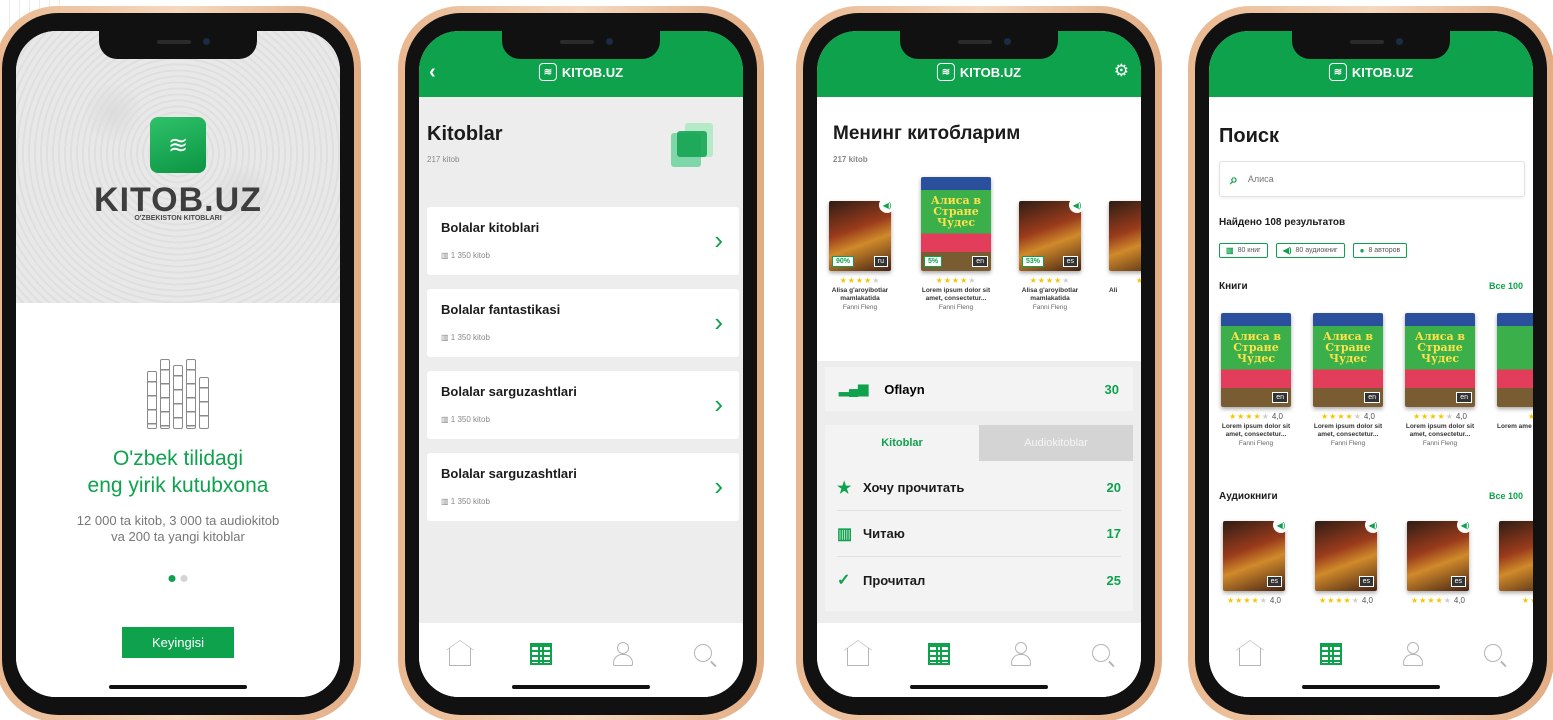 The height and width of the screenshot is (720, 1553). I want to click on book-cover: ◀) es, so click(1256, 554).